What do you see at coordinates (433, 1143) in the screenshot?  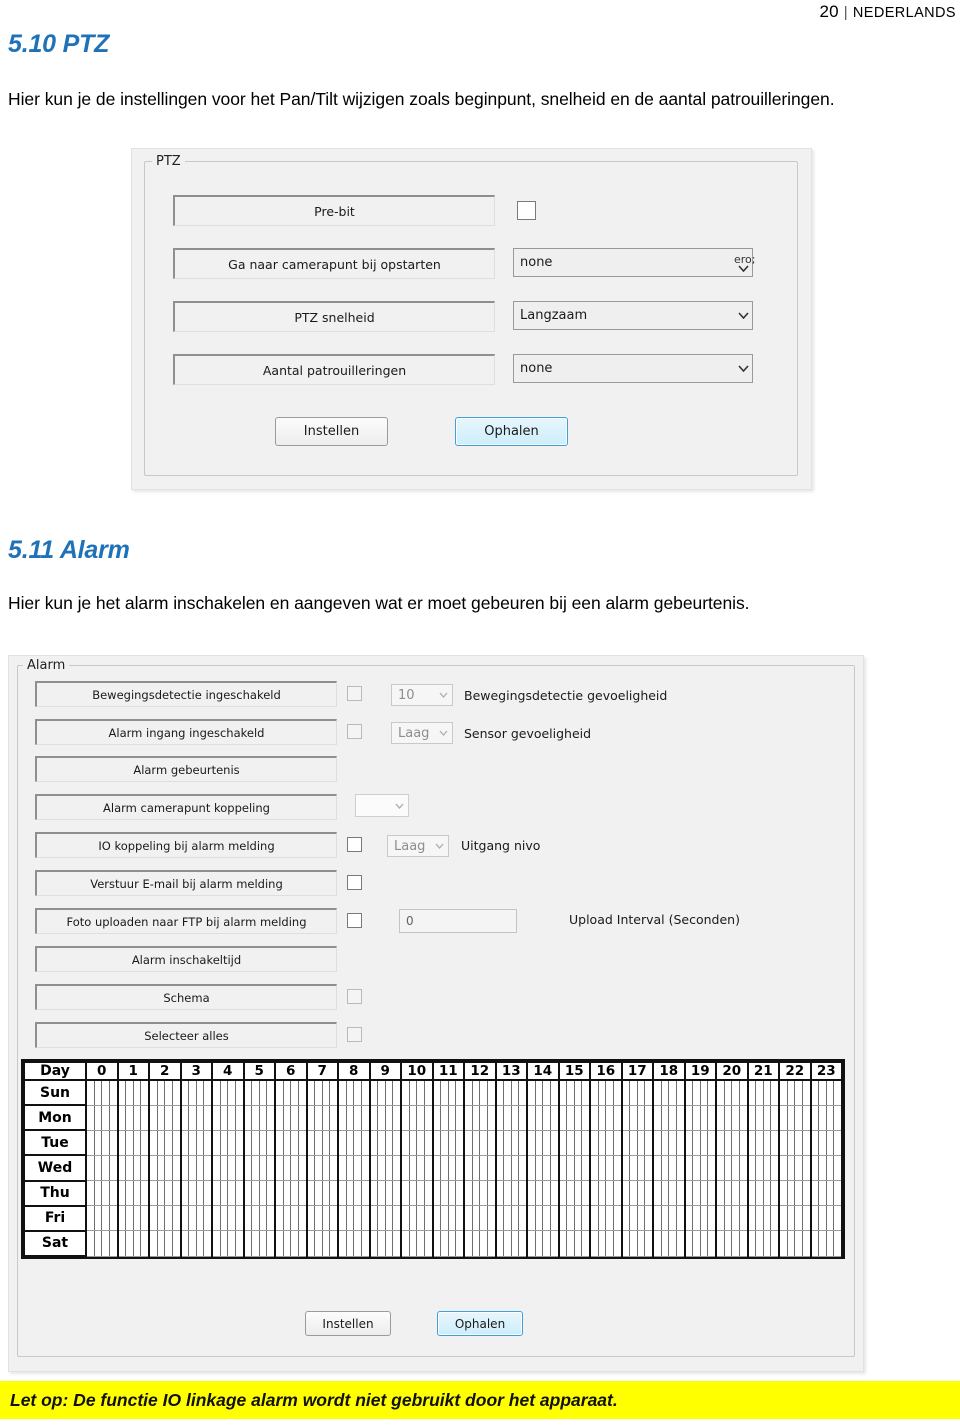 I see `schedule-day-row: Tue` at bounding box center [433, 1143].